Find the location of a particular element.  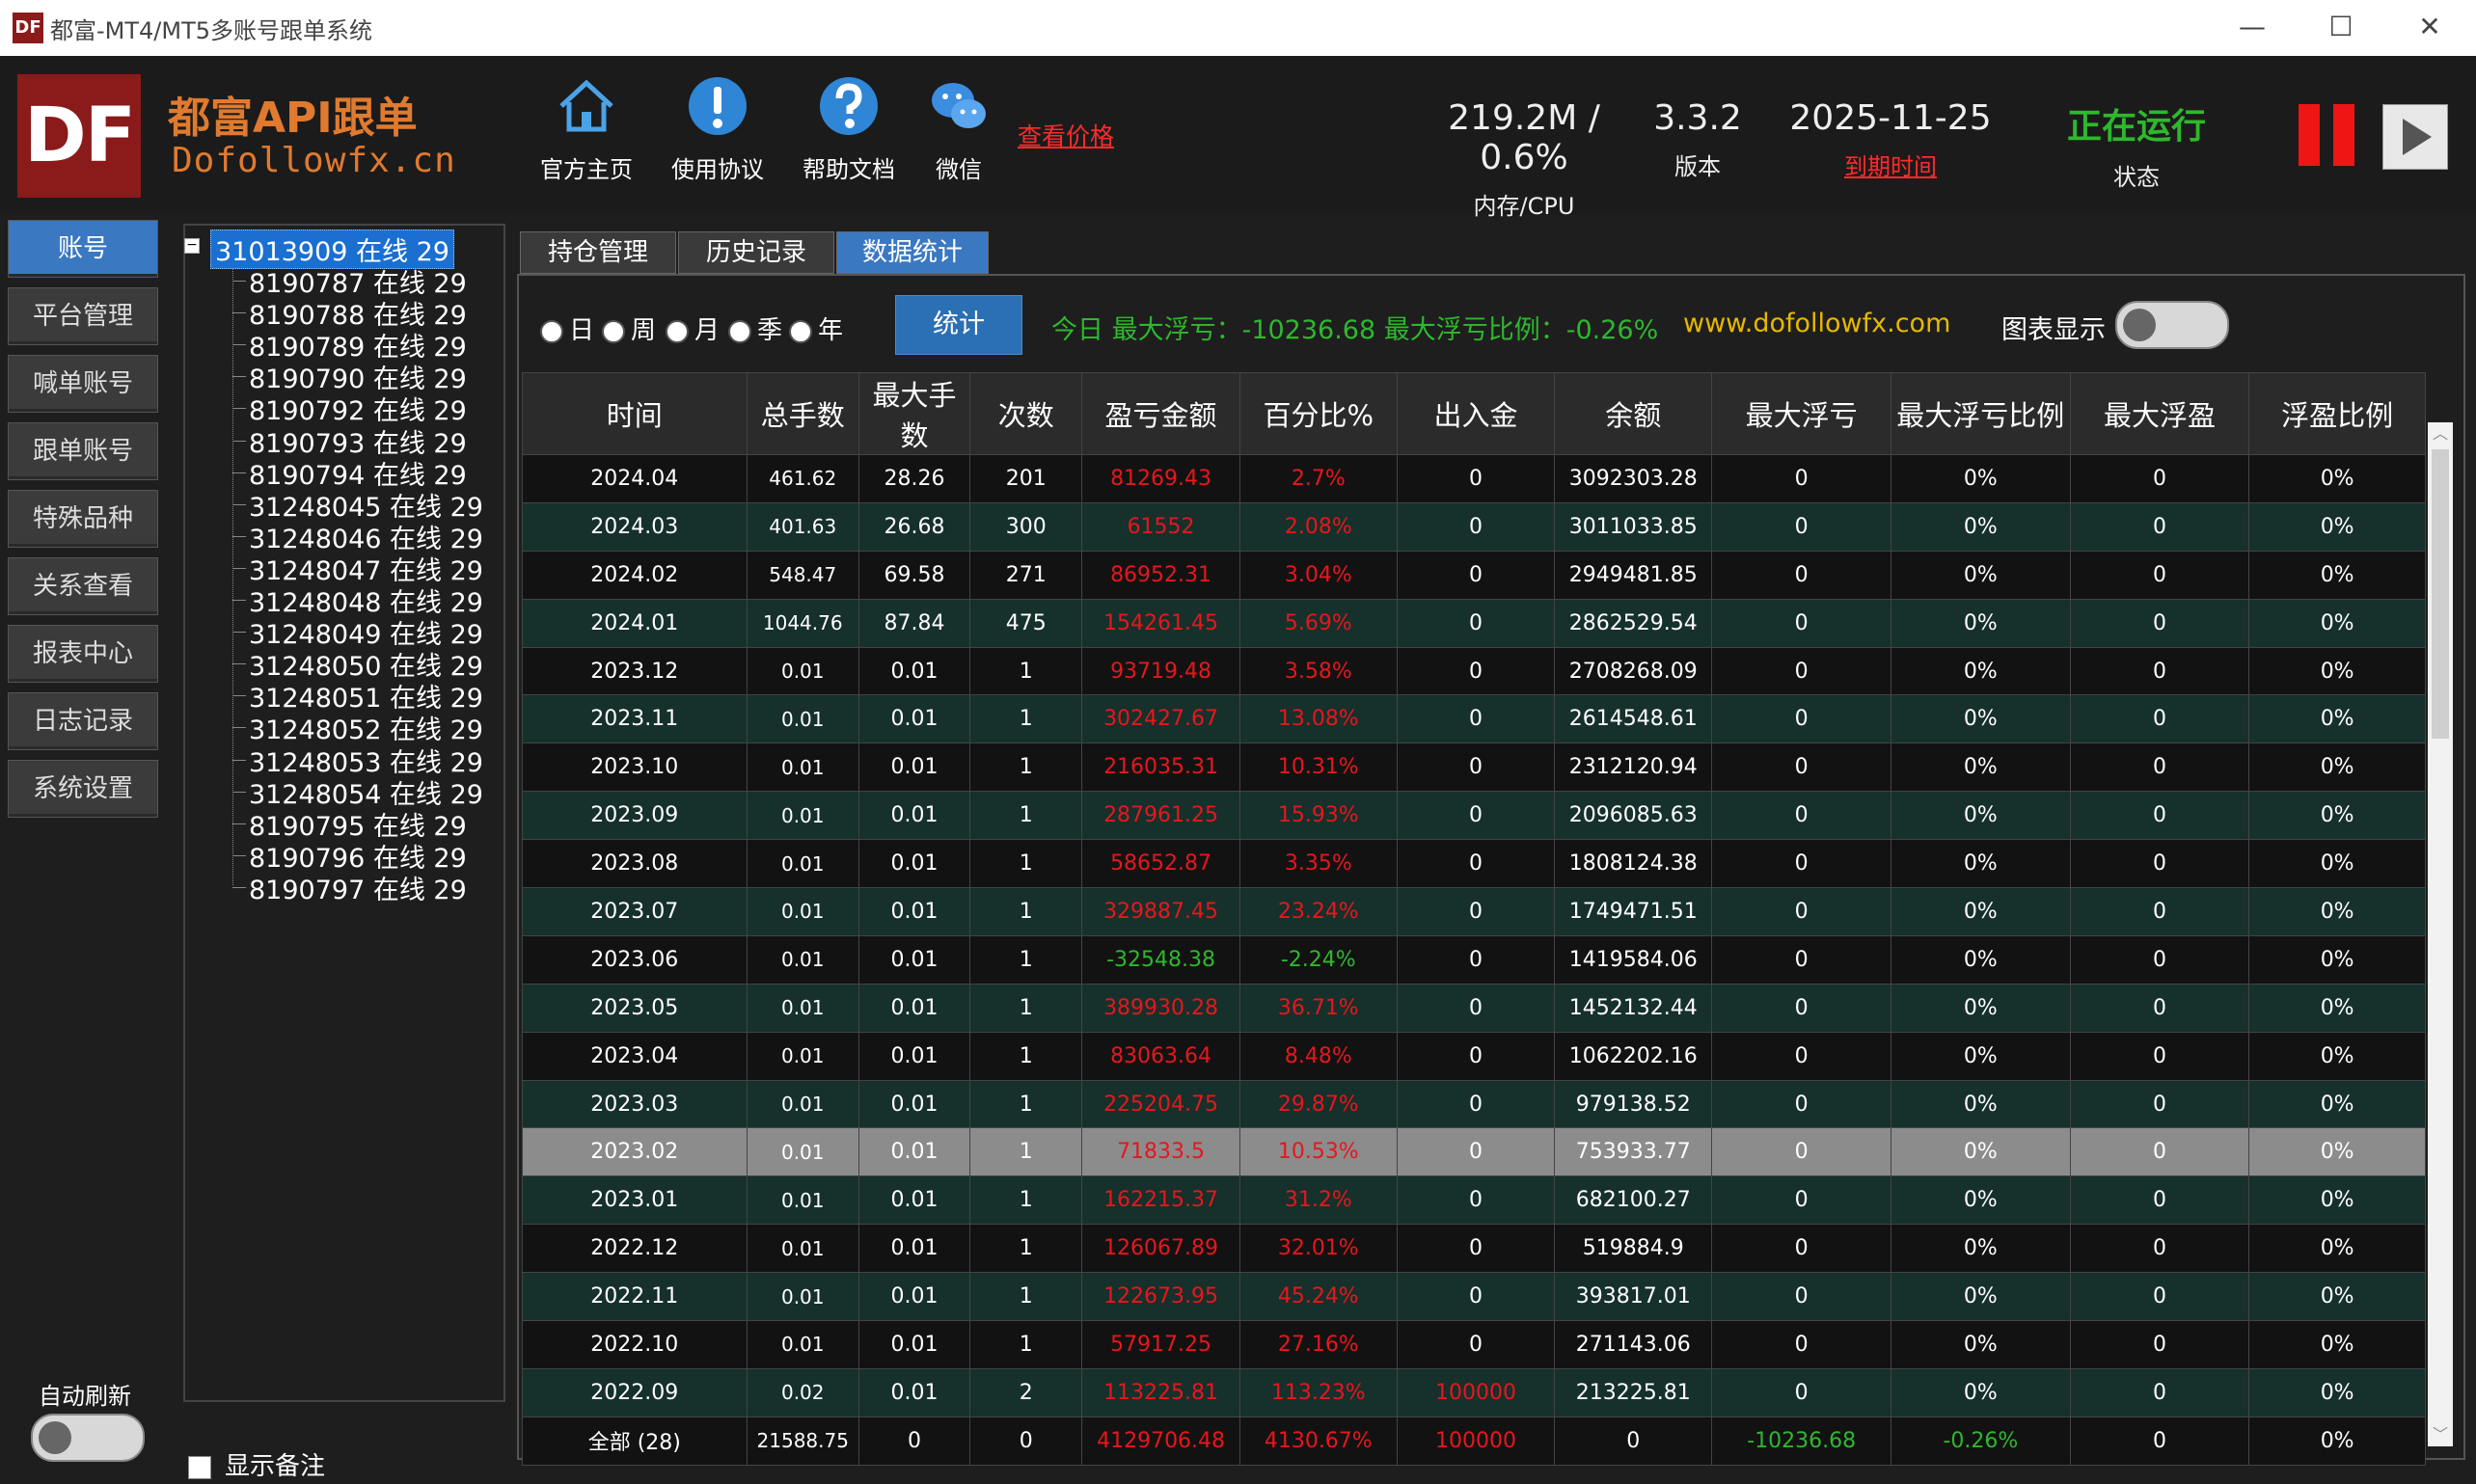

cell-profit: 86952.31 is located at coordinates (1160, 575).